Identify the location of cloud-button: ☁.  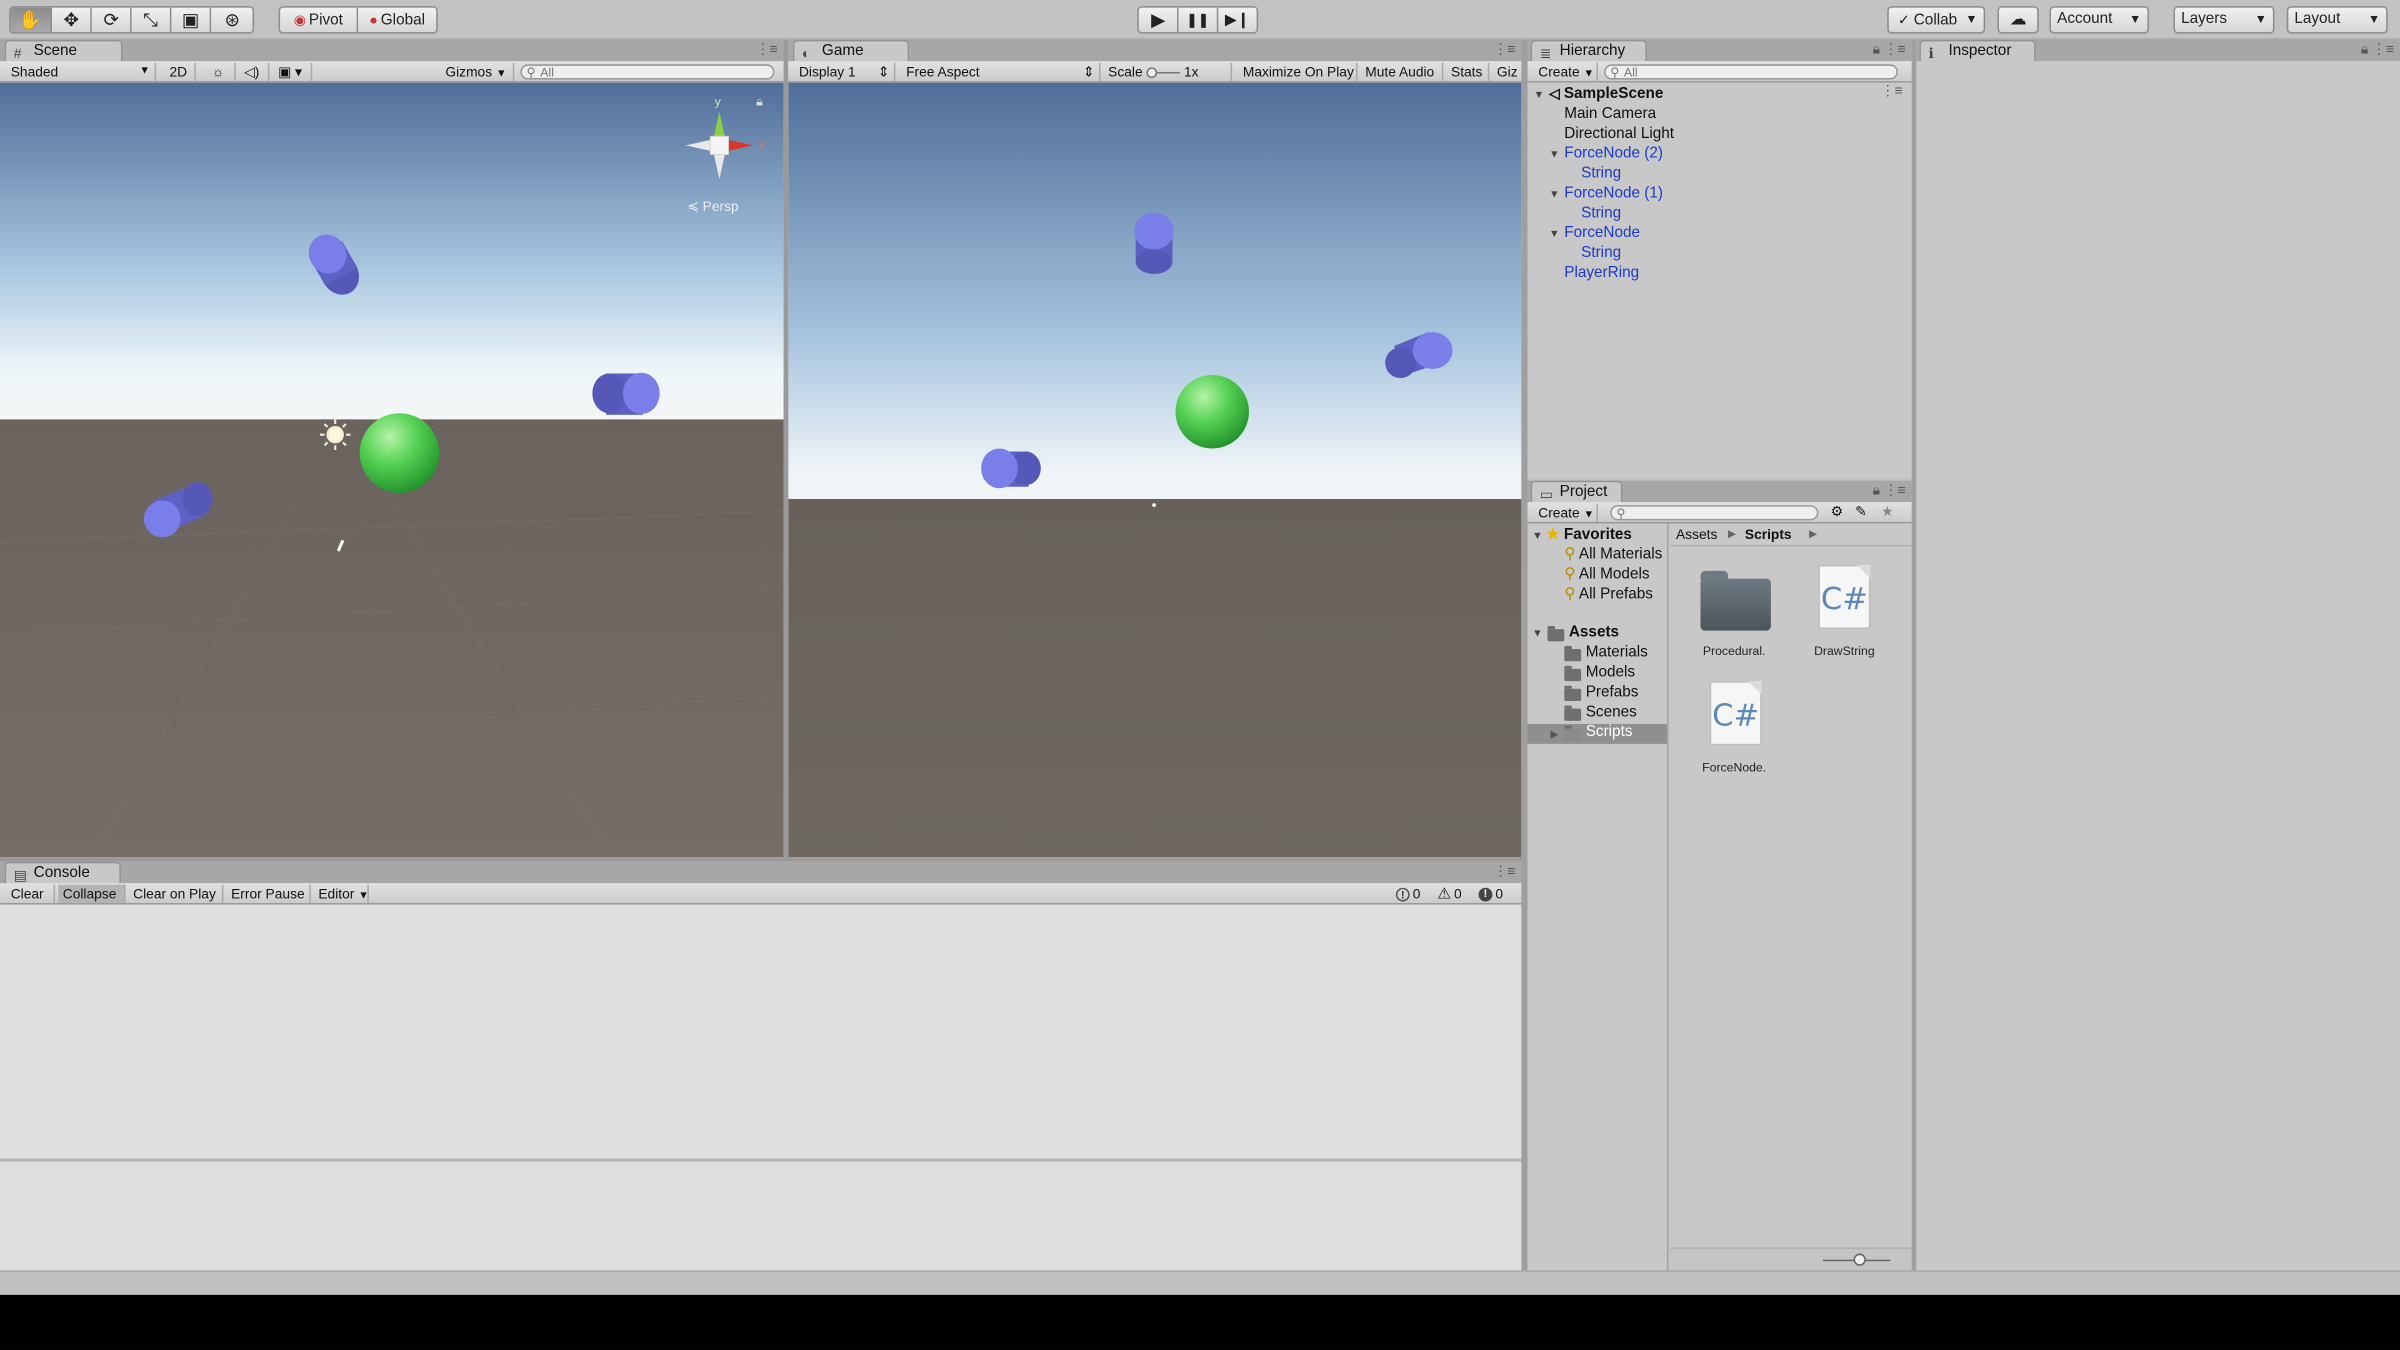
(2018, 20).